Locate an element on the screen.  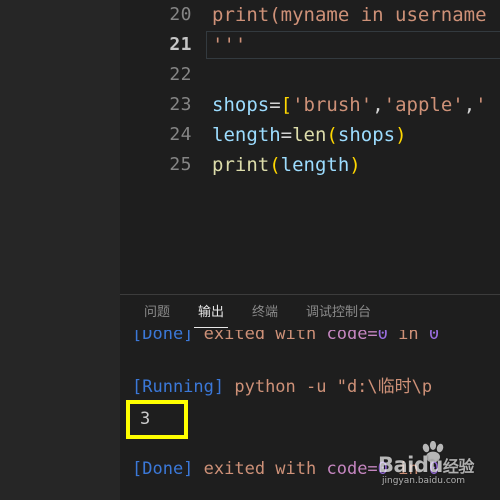
panel-divider is located at coordinates (310, 294).